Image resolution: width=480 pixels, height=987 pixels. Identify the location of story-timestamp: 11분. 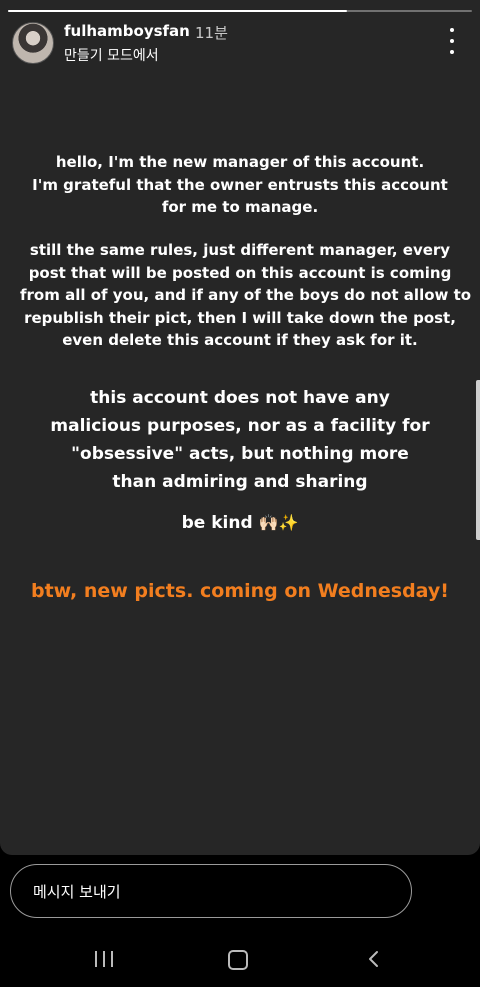
(211, 33).